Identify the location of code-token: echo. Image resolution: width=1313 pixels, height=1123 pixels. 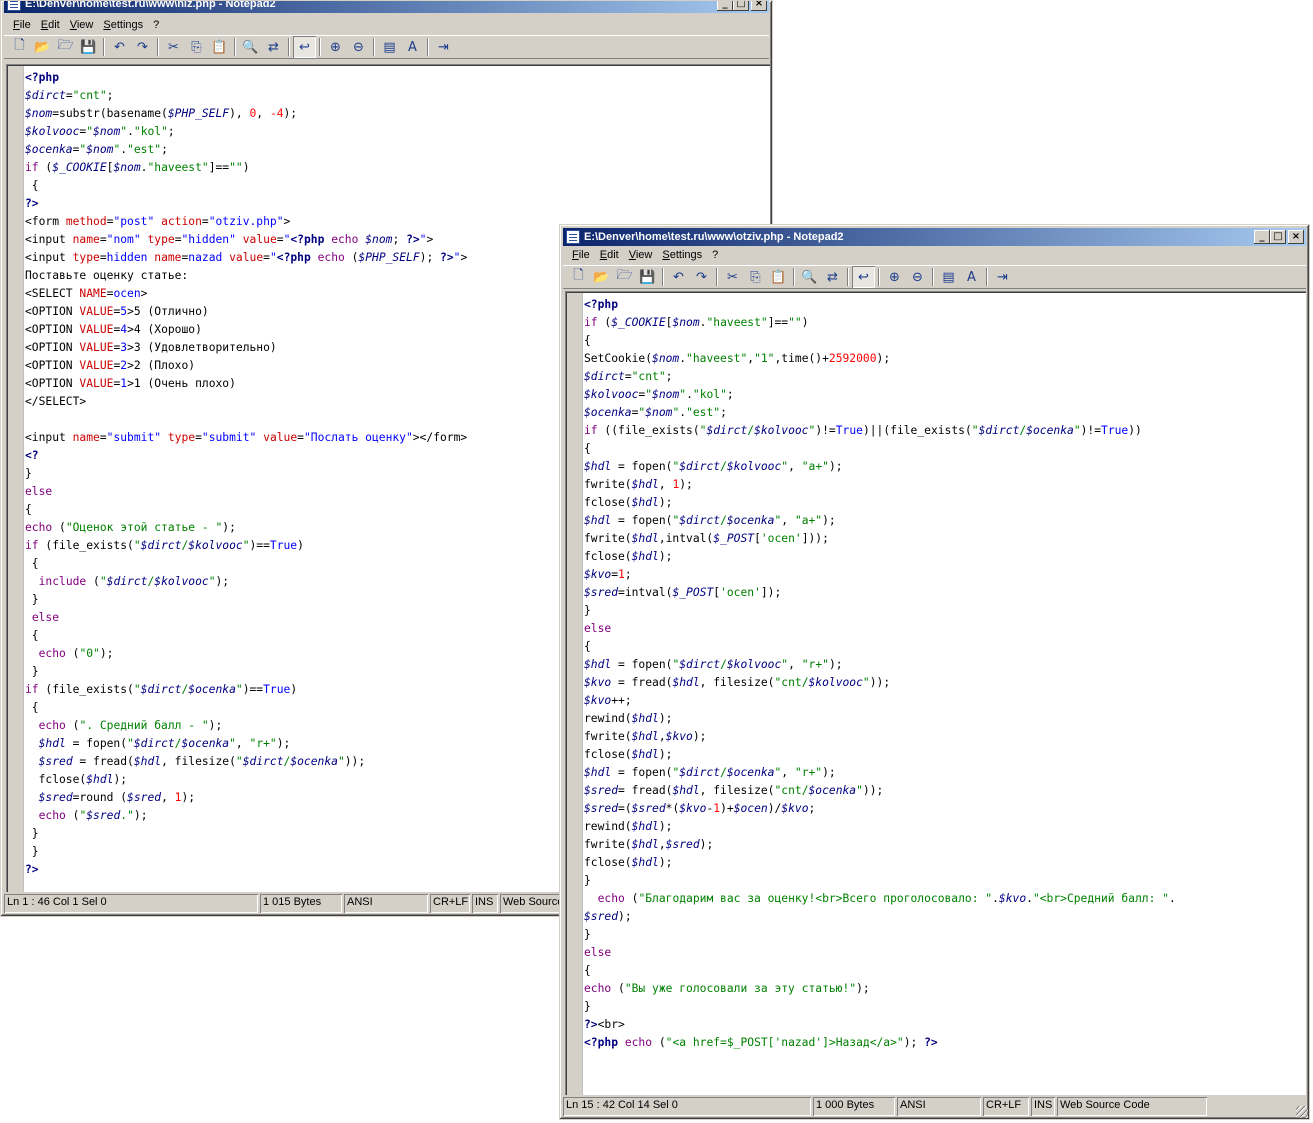
(598, 988).